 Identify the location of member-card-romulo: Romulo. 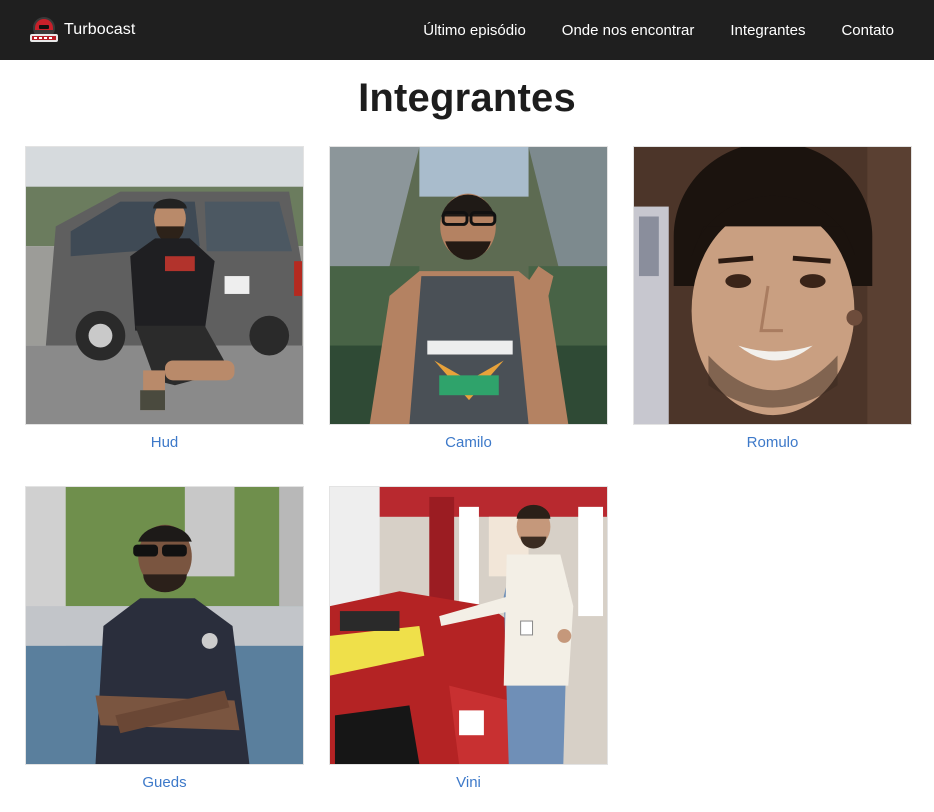
(772, 298).